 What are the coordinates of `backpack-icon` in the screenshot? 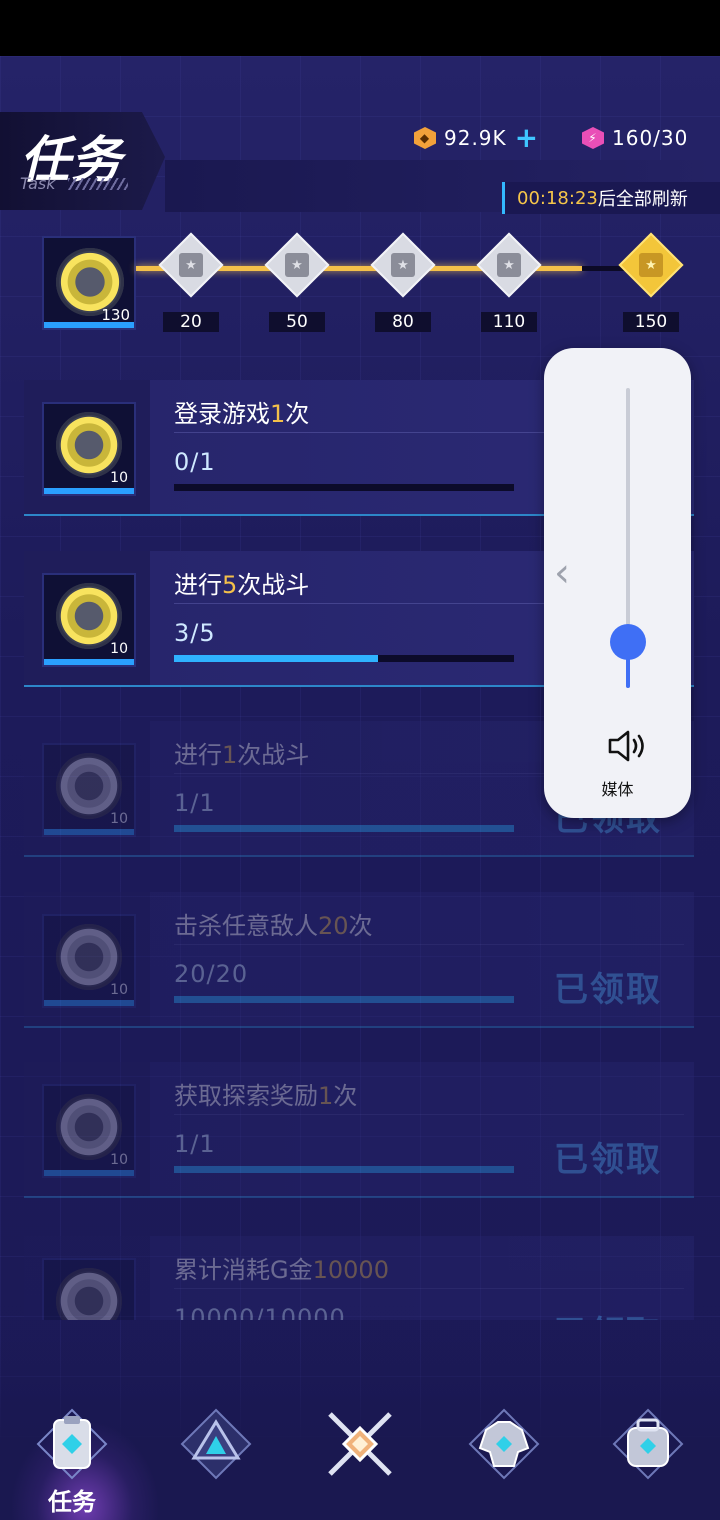 It's located at (648, 1444).